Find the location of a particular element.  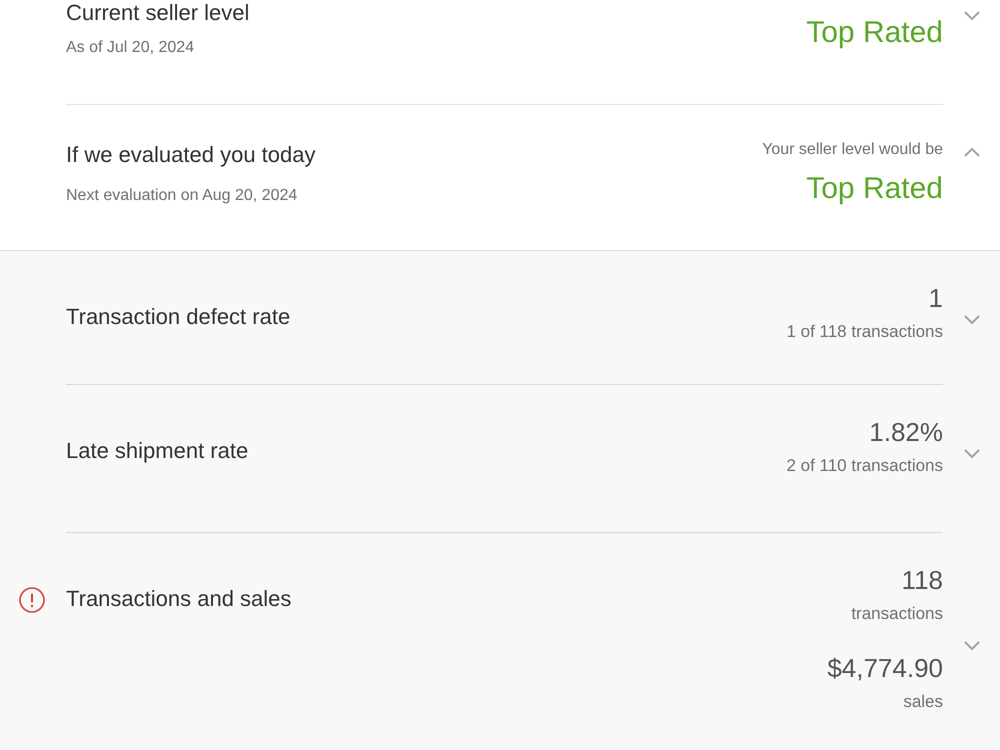

metric-label: Transactions and sales is located at coordinates (179, 599).